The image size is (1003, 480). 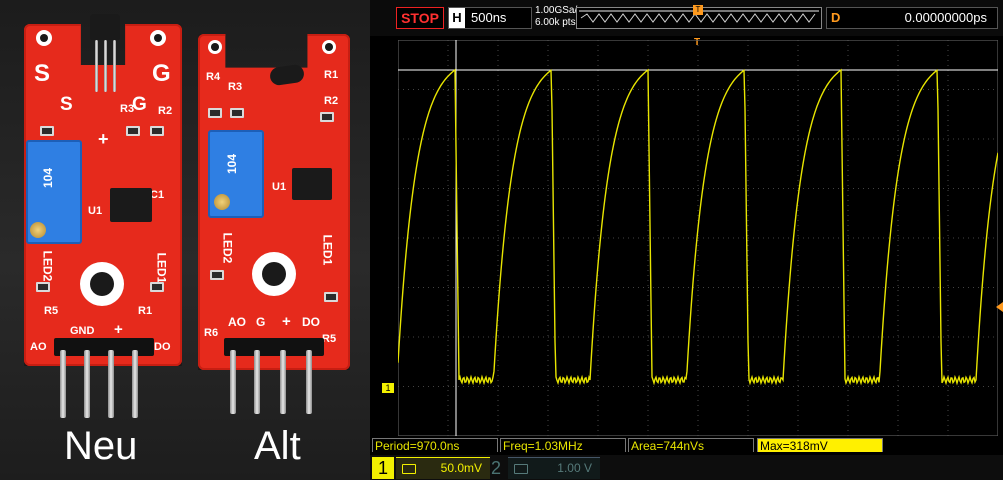 I want to click on header-label: GND, so click(x=82, y=331).